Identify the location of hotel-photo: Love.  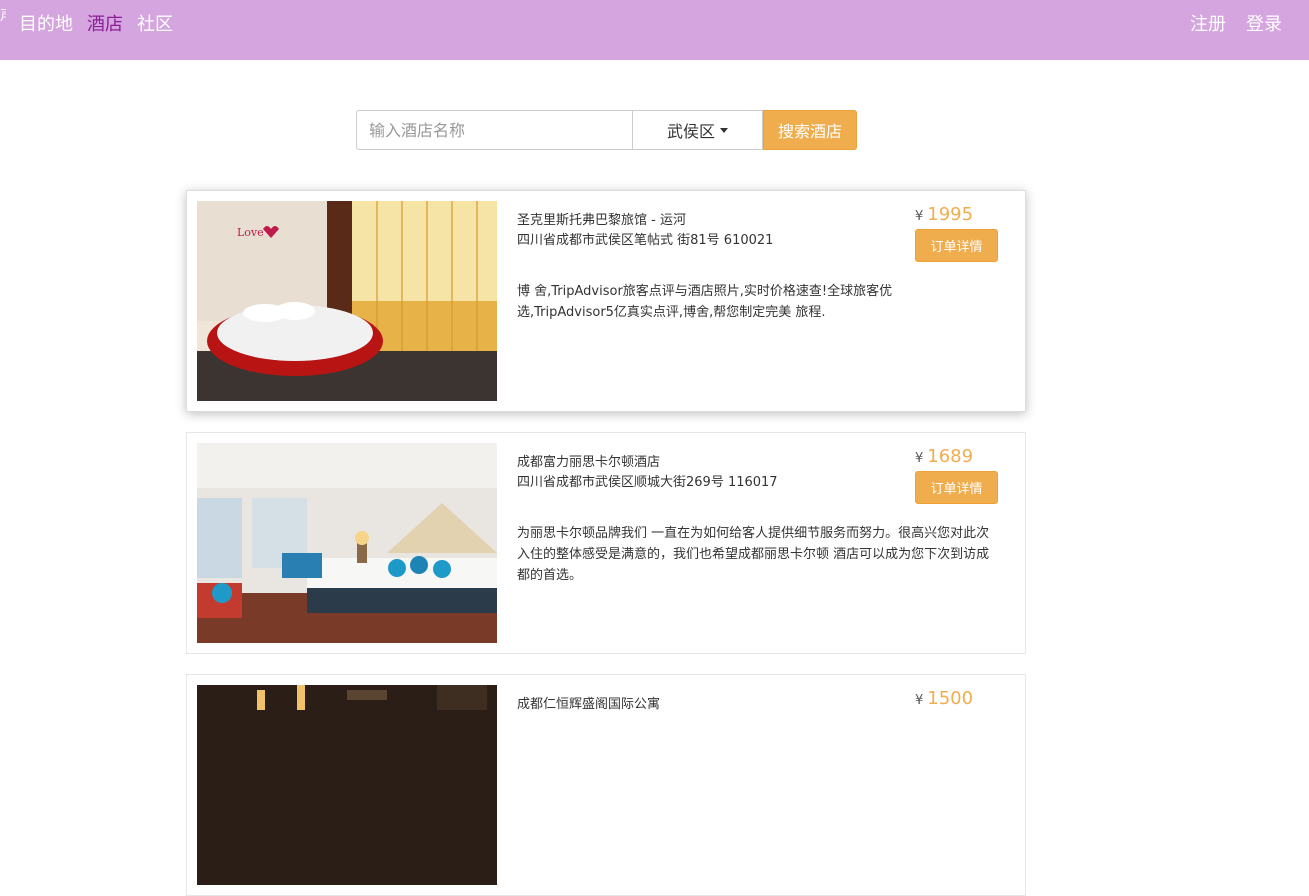
(347, 301).